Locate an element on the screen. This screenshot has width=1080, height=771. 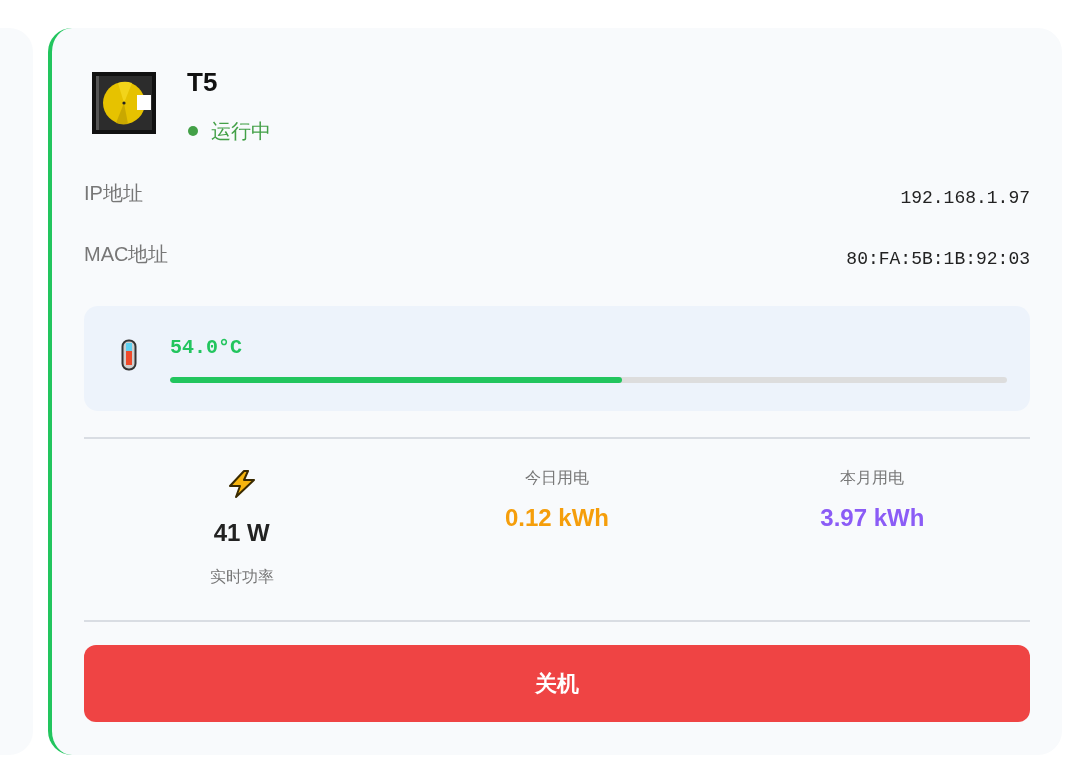
stat-label: 实时功率 is located at coordinates (241, 577).